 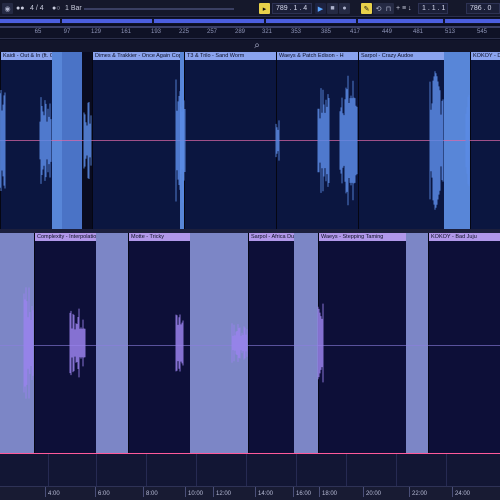 What do you see at coordinates (73, 8) in the screenshot?
I see `quantize-menu: 1 Bar` at bounding box center [73, 8].